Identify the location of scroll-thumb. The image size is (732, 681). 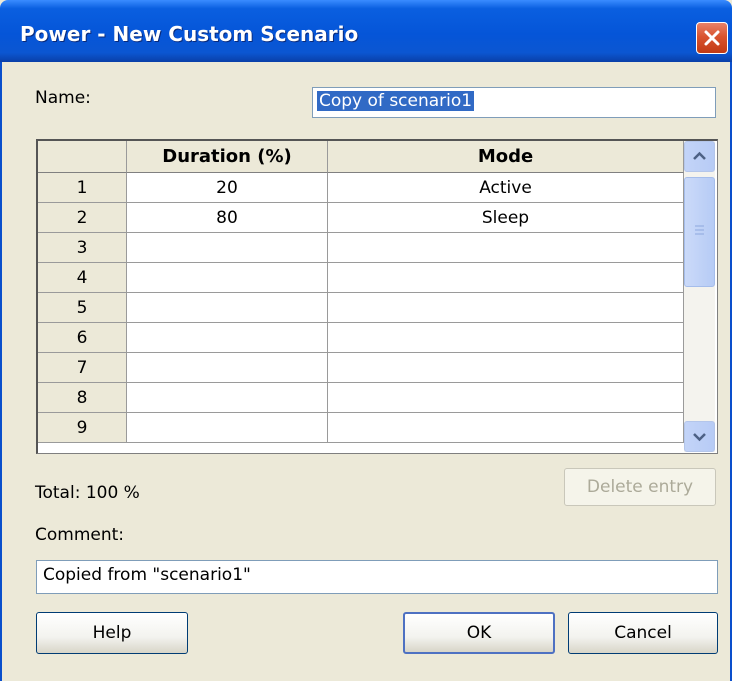
(699, 232).